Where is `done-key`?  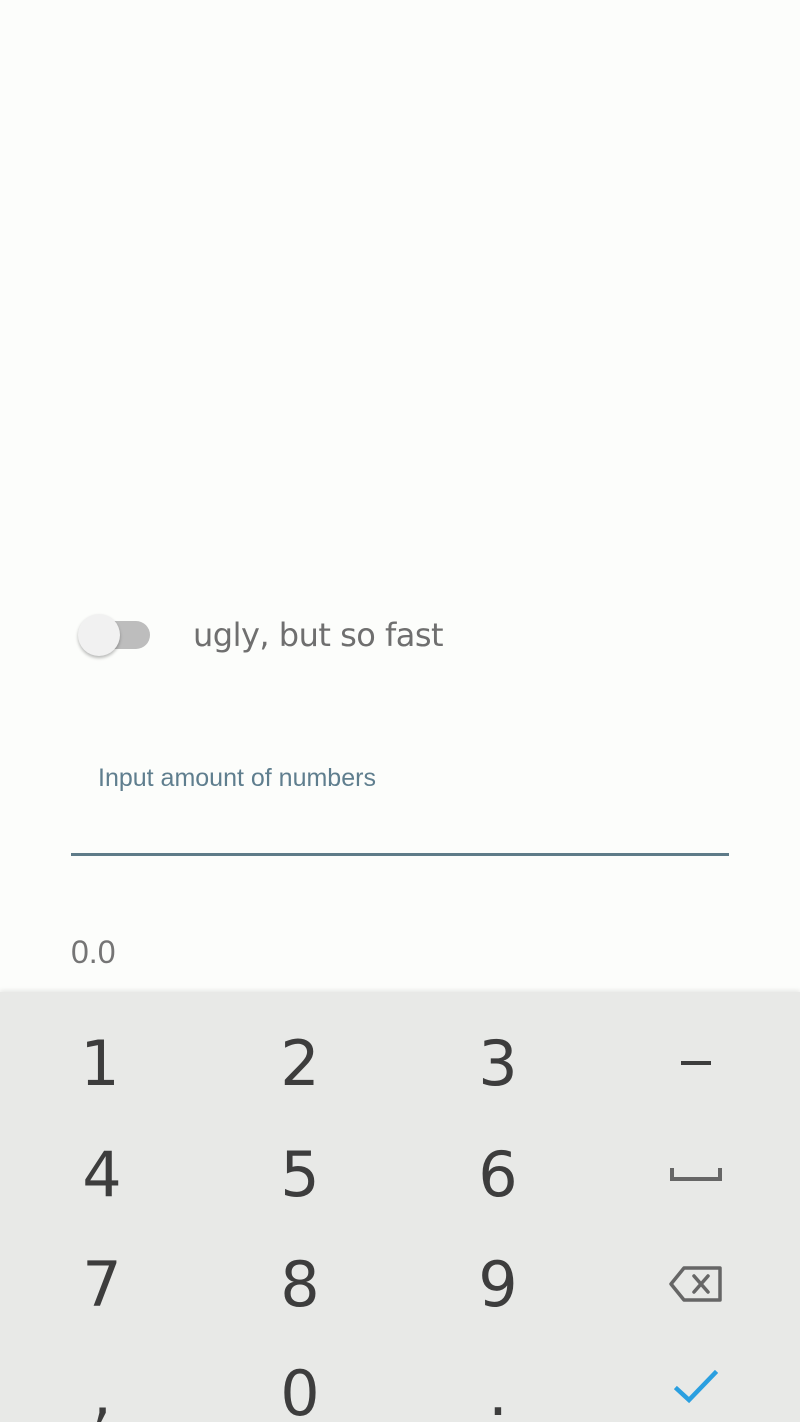 done-key is located at coordinates (696, 1377).